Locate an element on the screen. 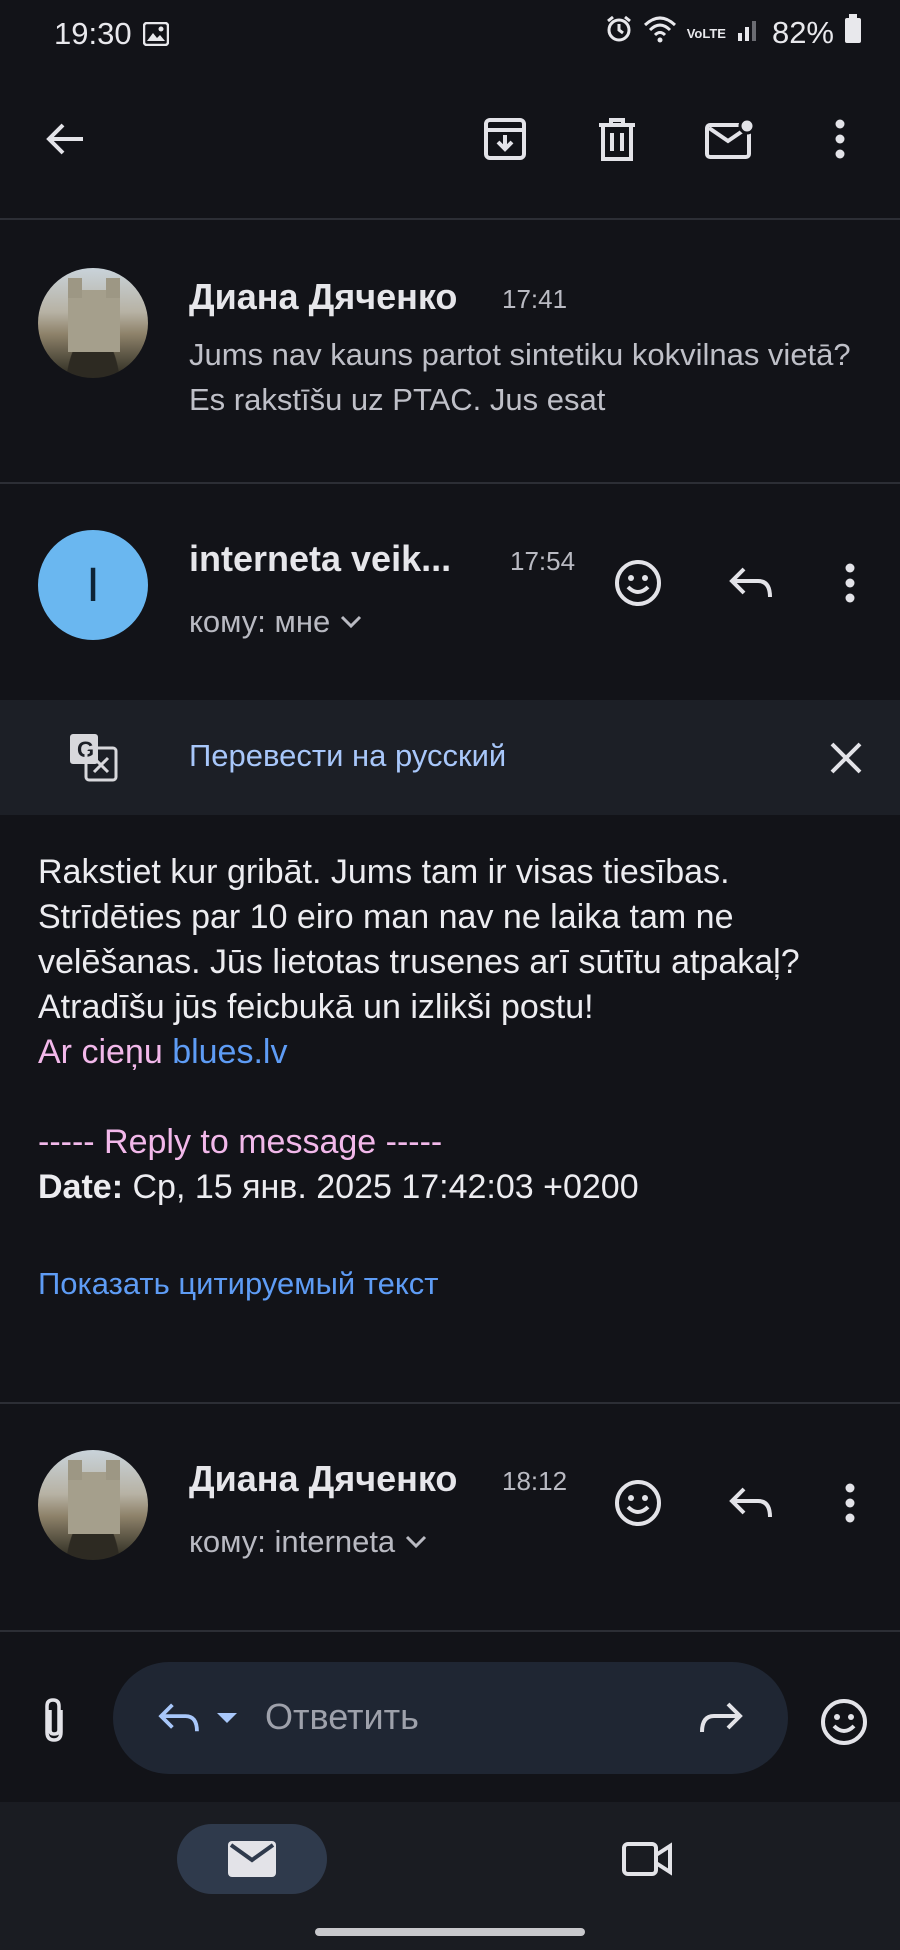 The height and width of the screenshot is (1950, 900). gallery-notification-icon is located at coordinates (156, 36).